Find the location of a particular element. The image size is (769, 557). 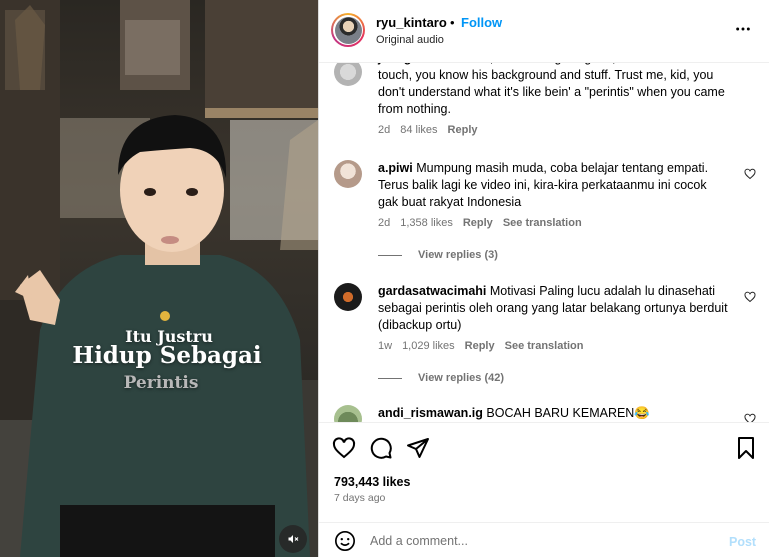

post-like-count: 793,443 likes is located at coordinates (372, 482).